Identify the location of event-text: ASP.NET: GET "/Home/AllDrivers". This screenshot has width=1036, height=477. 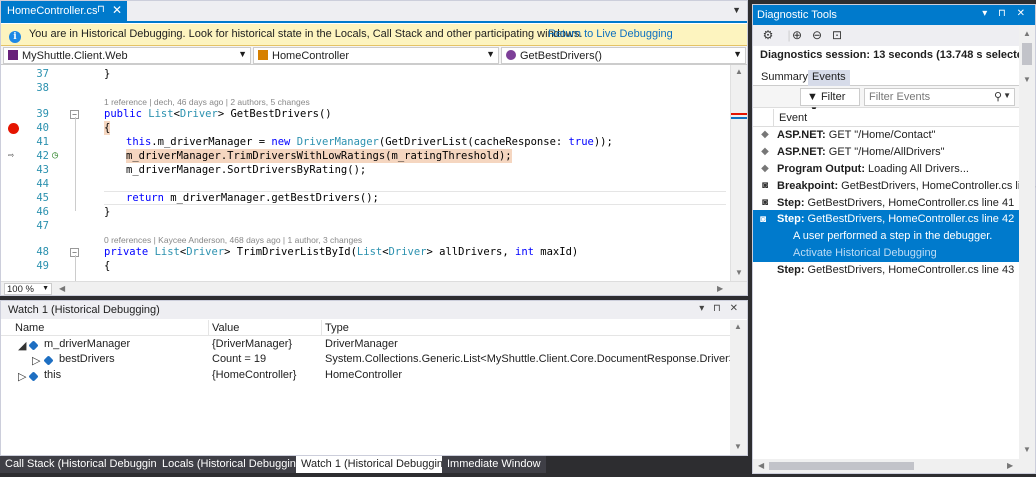
(861, 152).